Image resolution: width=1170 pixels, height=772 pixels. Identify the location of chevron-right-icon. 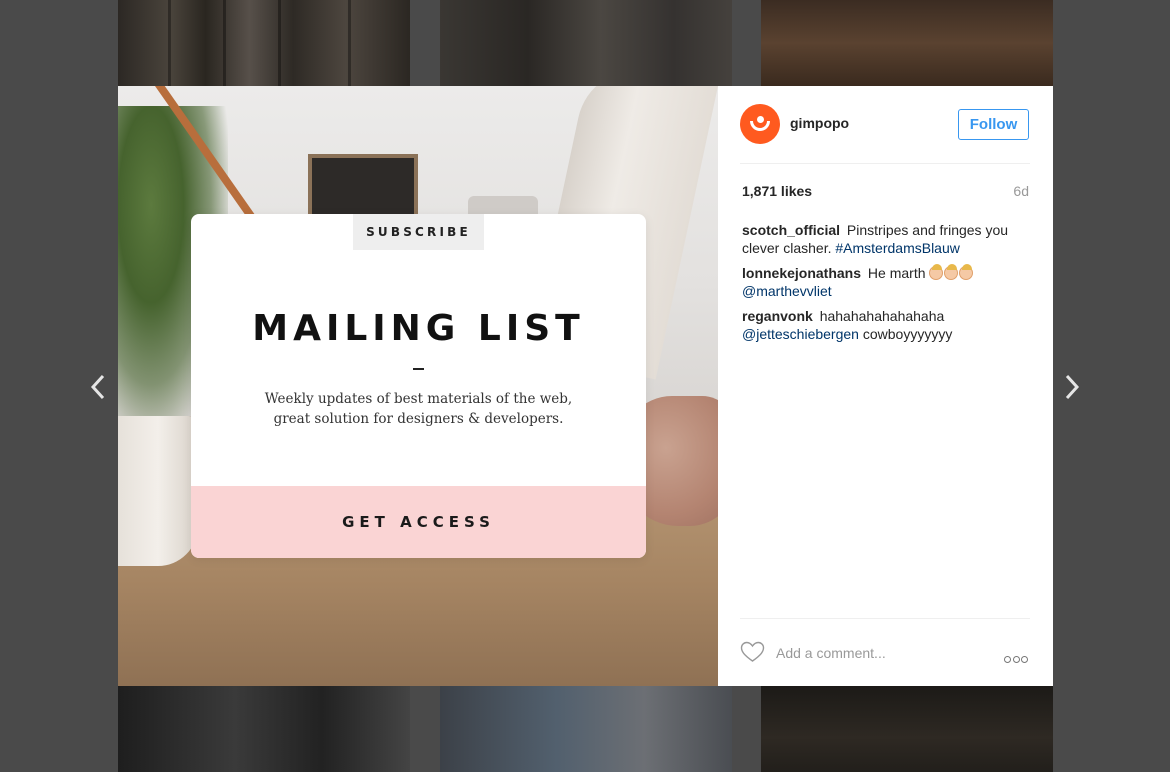
(1072, 387).